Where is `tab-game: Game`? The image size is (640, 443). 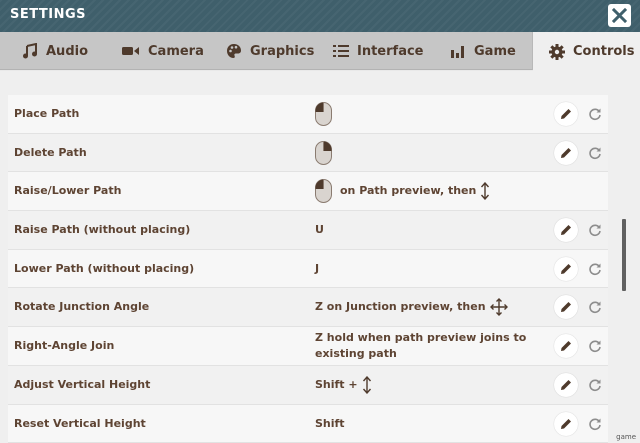 tab-game: Game is located at coordinates (483, 51).